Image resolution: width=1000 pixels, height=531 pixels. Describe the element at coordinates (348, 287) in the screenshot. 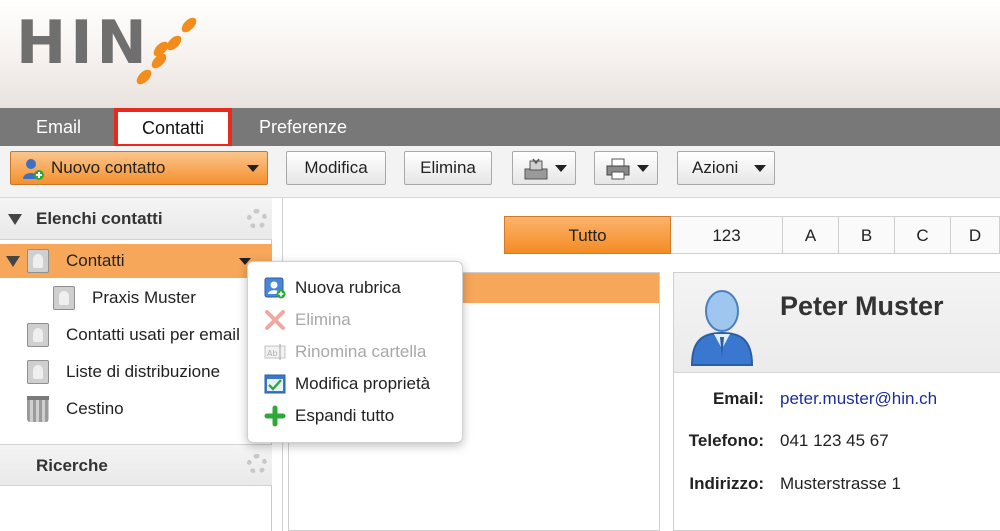

I see `menu-label: Nuova rubrica` at that location.